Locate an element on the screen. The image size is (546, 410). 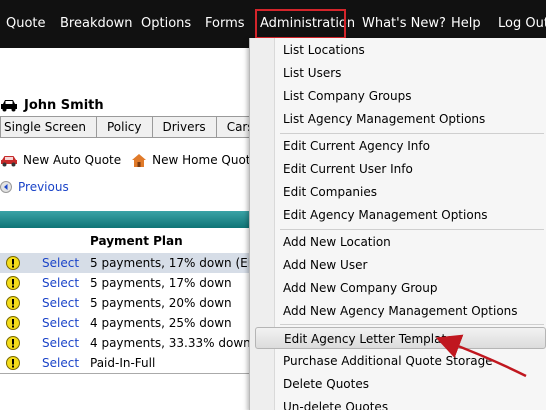
previous-link: Previous is located at coordinates (34, 187).